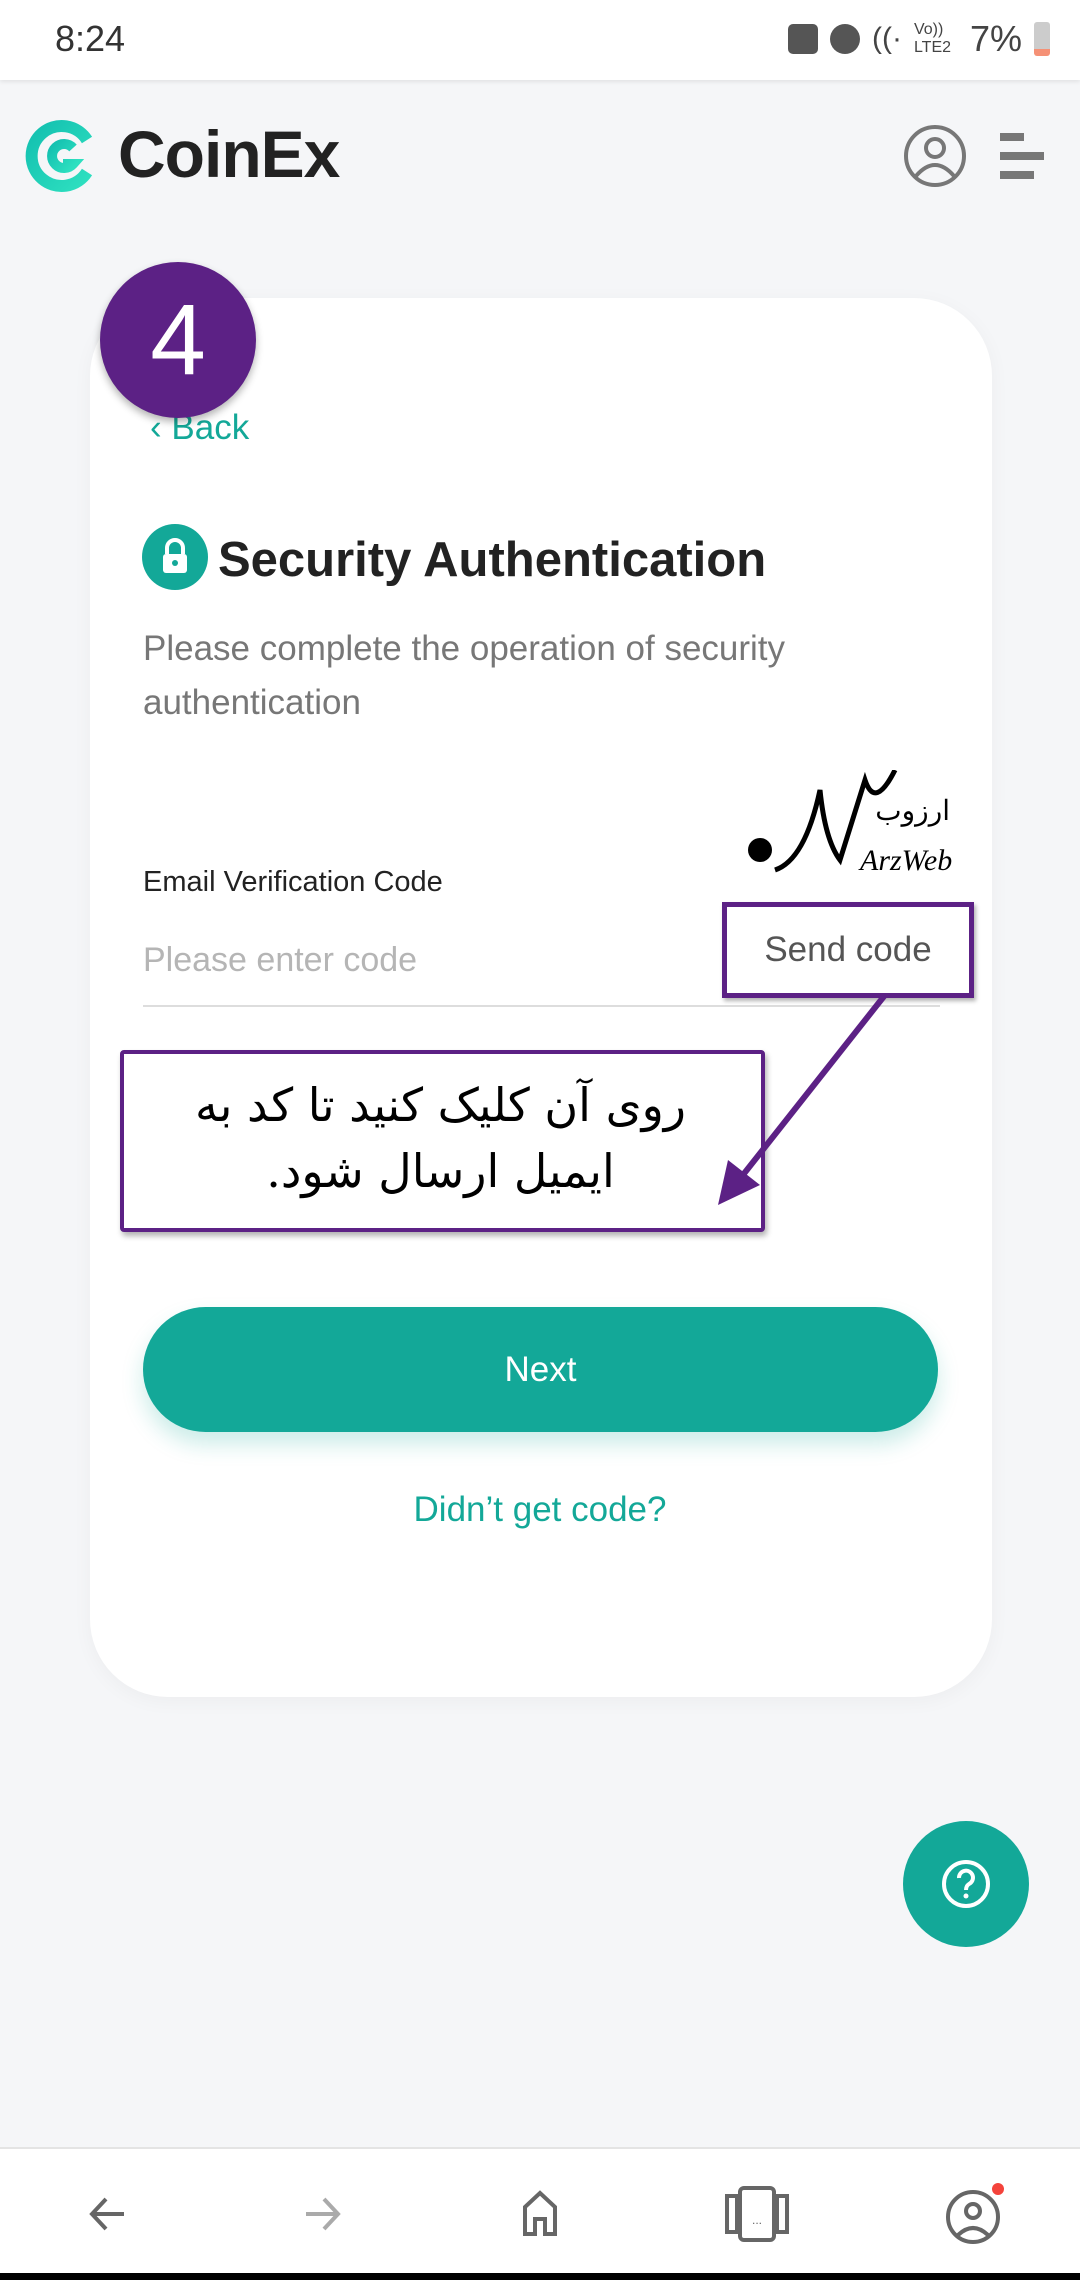 This screenshot has width=1080, height=2280. What do you see at coordinates (492, 560) in the screenshot?
I see `page-title: Security Authentication` at bounding box center [492, 560].